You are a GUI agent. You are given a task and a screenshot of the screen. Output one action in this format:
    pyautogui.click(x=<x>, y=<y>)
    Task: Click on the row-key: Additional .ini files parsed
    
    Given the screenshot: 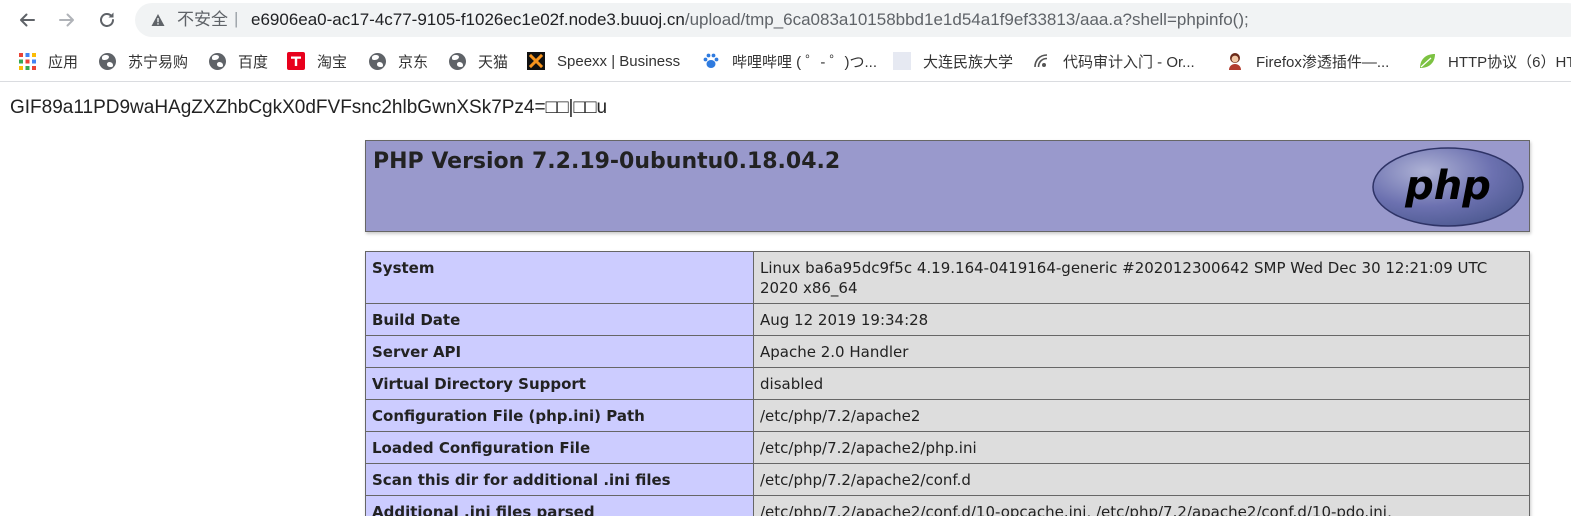 What is the action you would take?
    pyautogui.click(x=559, y=505)
    